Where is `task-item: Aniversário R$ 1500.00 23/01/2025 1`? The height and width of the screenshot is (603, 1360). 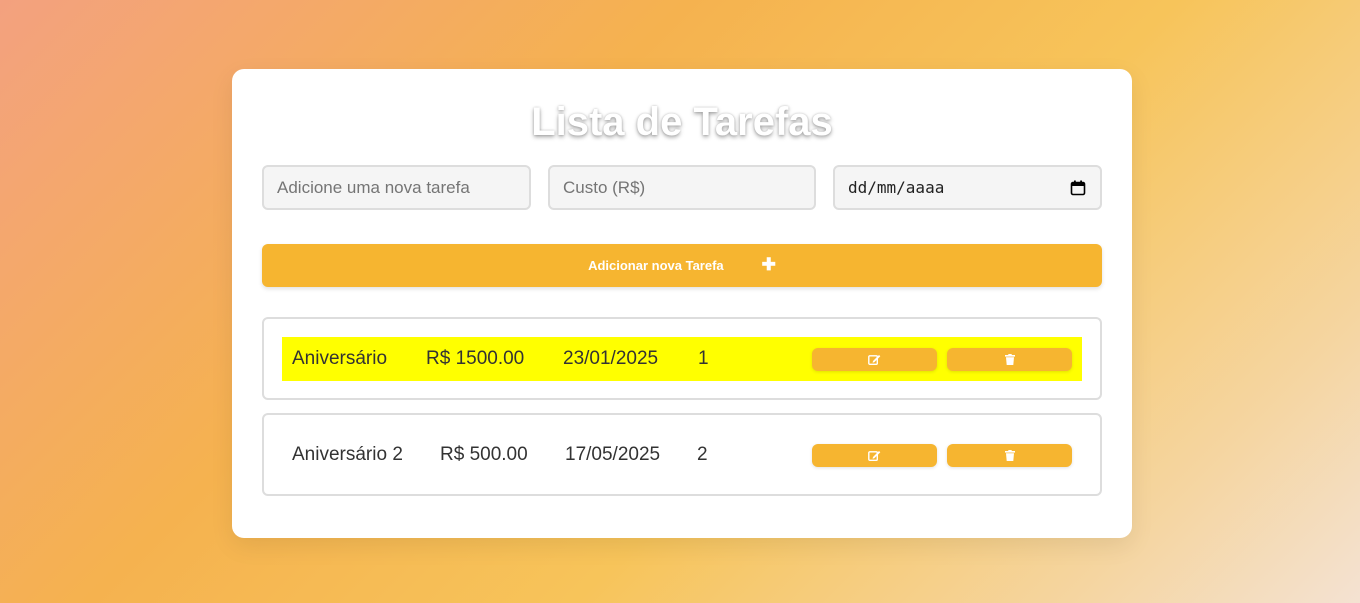 task-item: Aniversário R$ 1500.00 23/01/2025 1 is located at coordinates (682, 358).